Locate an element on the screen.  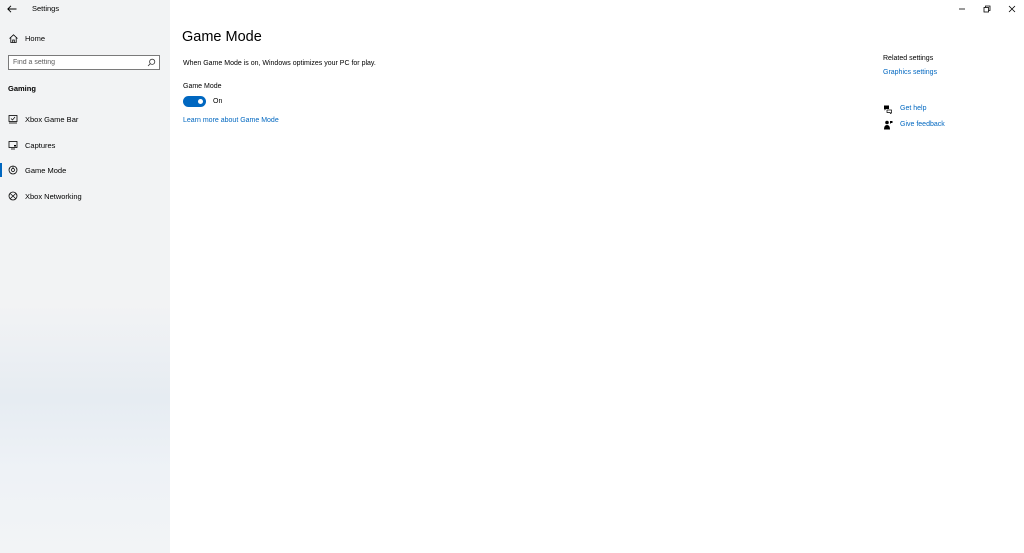
search-icon is located at coordinates (151, 62).